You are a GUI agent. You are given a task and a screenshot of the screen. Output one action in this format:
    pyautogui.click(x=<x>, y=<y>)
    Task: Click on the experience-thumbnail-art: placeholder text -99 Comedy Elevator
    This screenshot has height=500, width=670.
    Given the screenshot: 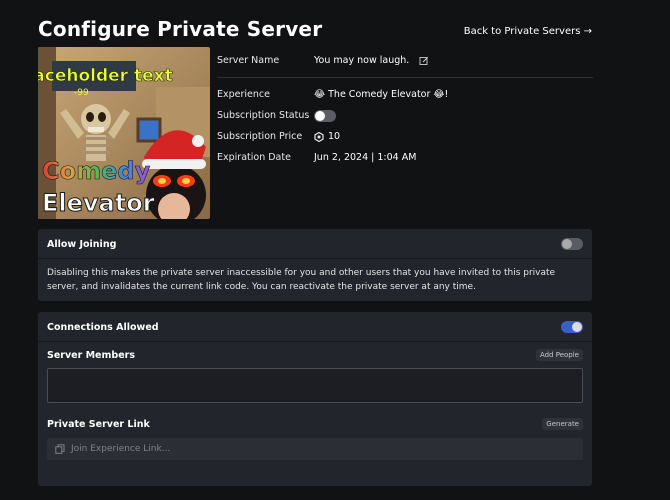 What is the action you would take?
    pyautogui.click(x=124, y=133)
    